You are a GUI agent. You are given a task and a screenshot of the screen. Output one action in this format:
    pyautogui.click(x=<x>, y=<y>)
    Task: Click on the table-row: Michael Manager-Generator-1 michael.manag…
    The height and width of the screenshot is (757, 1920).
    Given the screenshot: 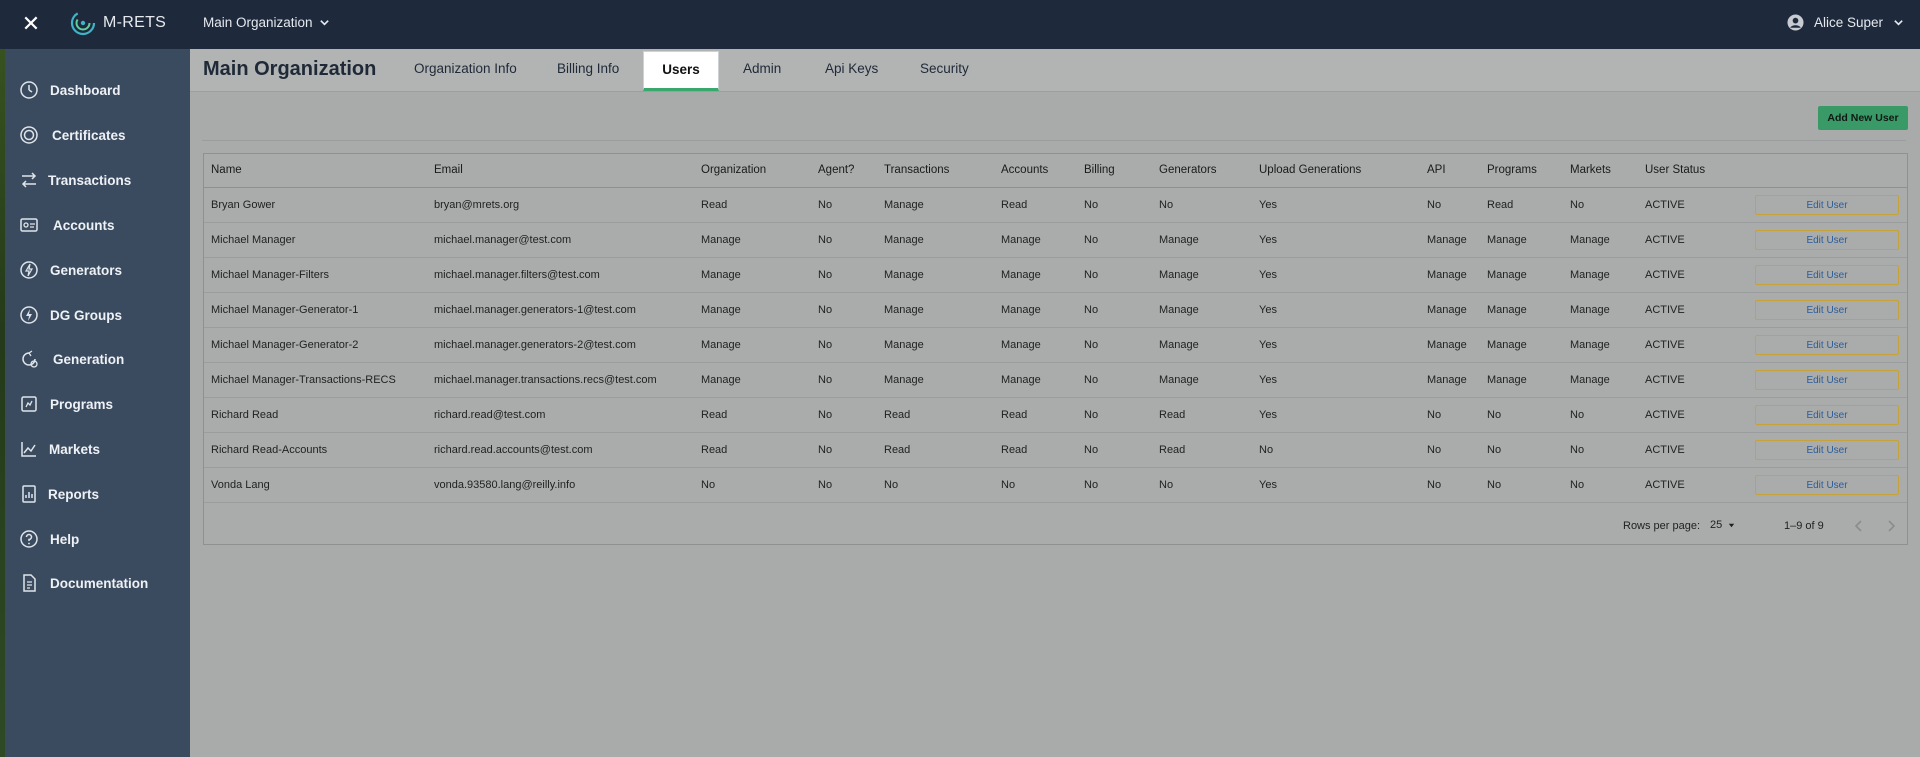 What is the action you would take?
    pyautogui.click(x=1055, y=310)
    